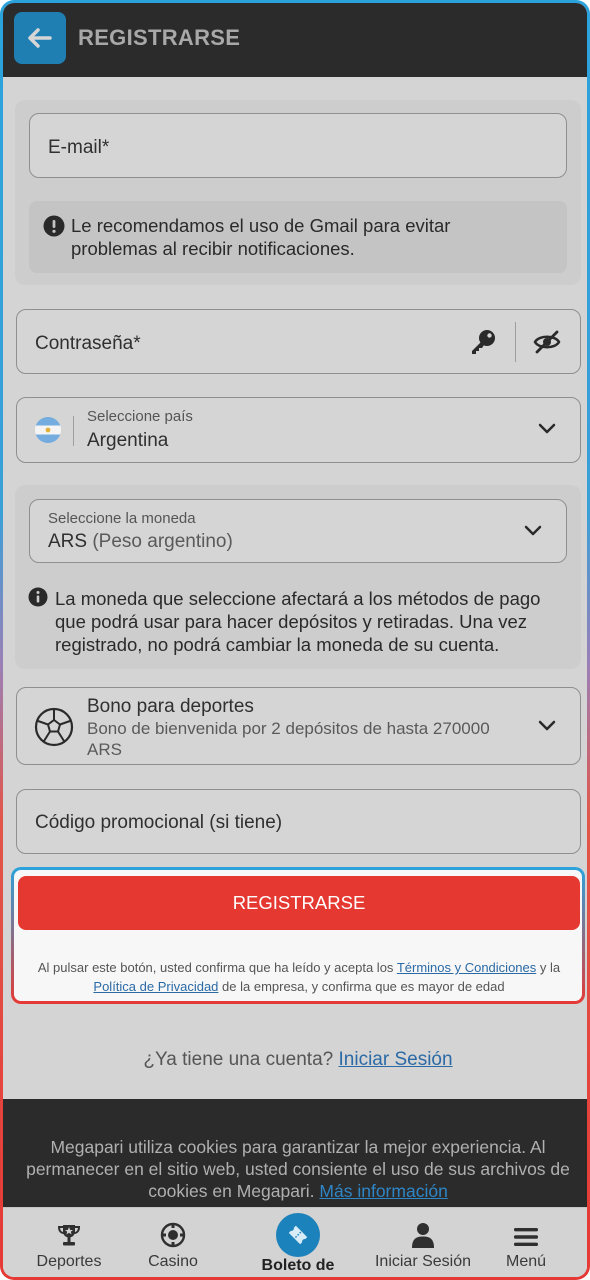 The height and width of the screenshot is (1280, 590). I want to click on terms-link: Términos y Condiciones, so click(466, 967).